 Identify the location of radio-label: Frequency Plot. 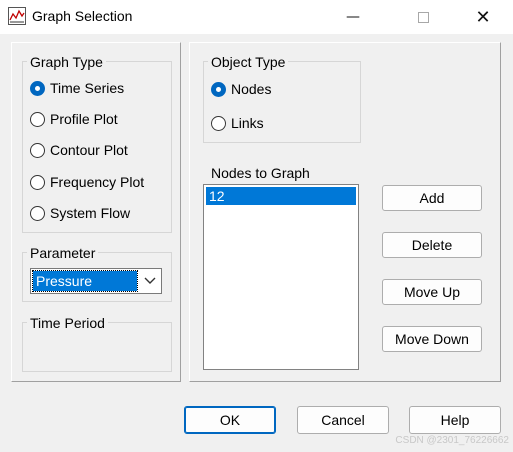
(97, 182).